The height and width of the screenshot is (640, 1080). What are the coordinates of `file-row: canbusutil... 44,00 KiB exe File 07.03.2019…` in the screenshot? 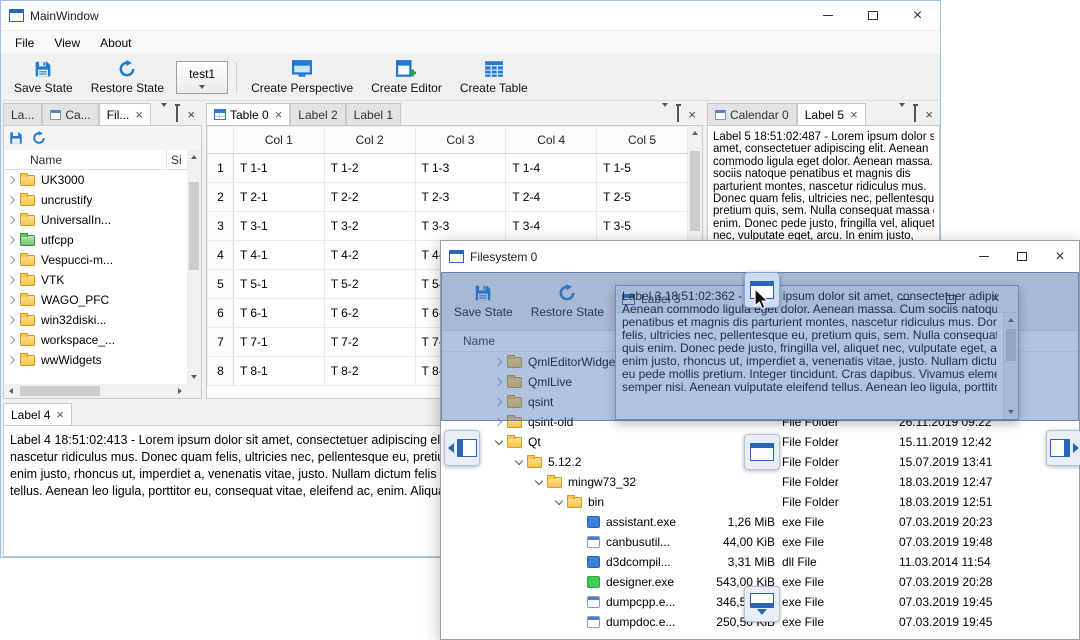 It's located at (760, 542).